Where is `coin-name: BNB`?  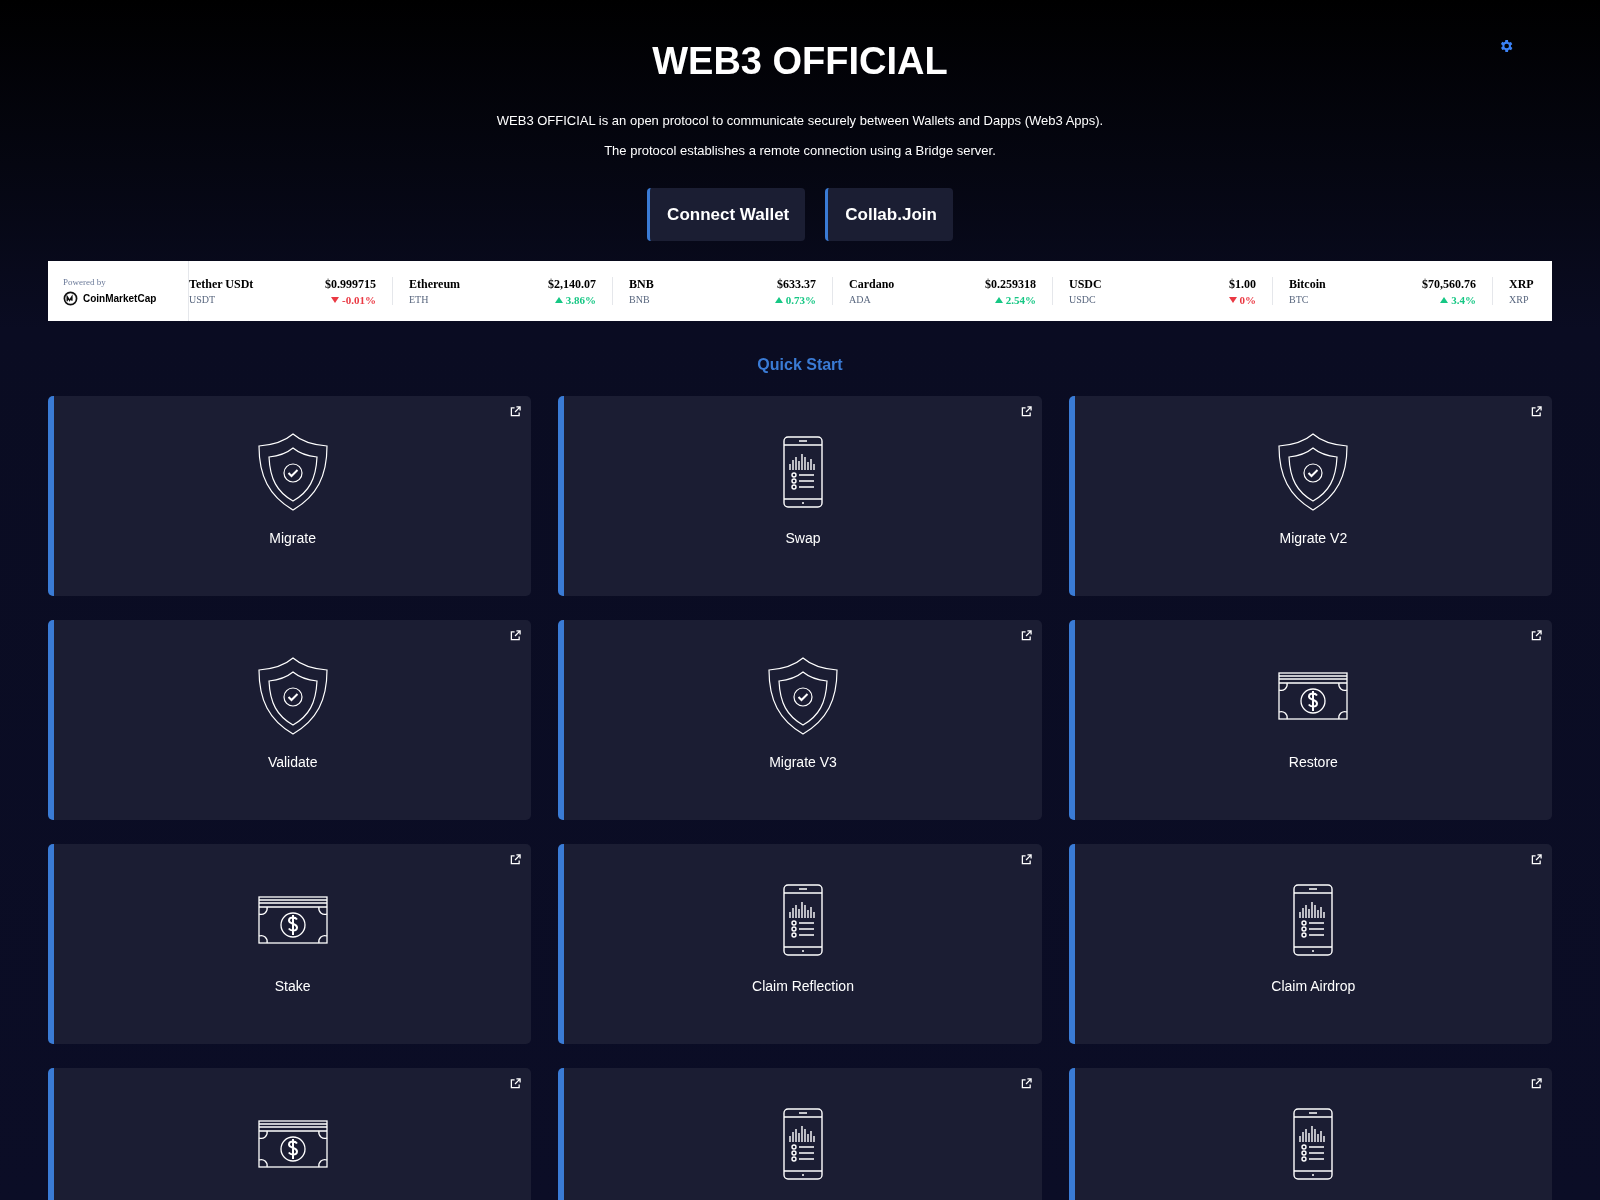 coin-name: BNB is located at coordinates (641, 284).